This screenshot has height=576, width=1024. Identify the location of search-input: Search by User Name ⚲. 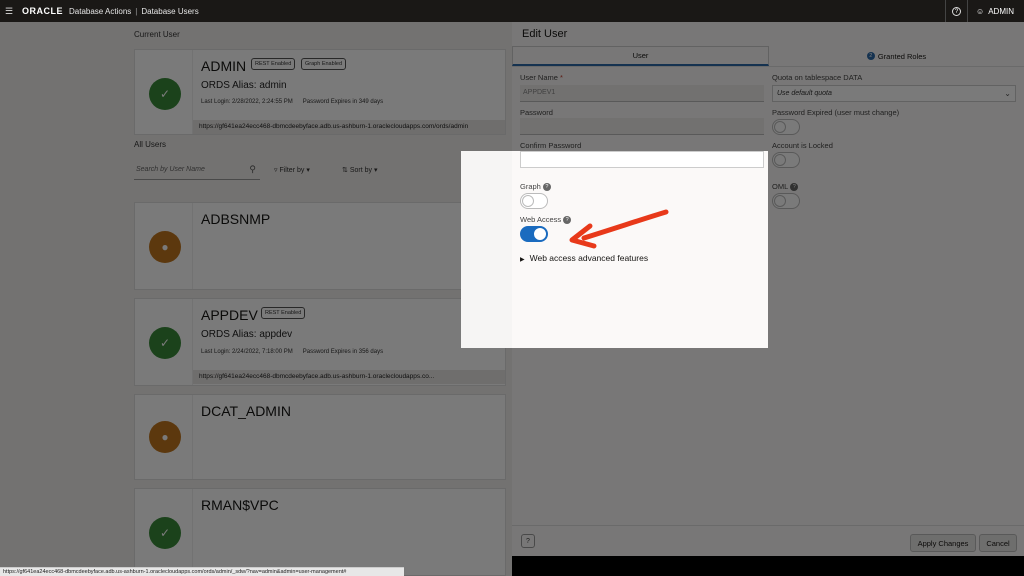
(197, 170).